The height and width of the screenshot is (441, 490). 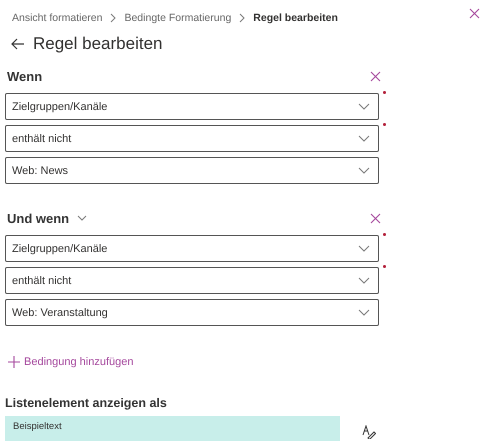 I want to click on back-arrow-icon, so click(x=18, y=44).